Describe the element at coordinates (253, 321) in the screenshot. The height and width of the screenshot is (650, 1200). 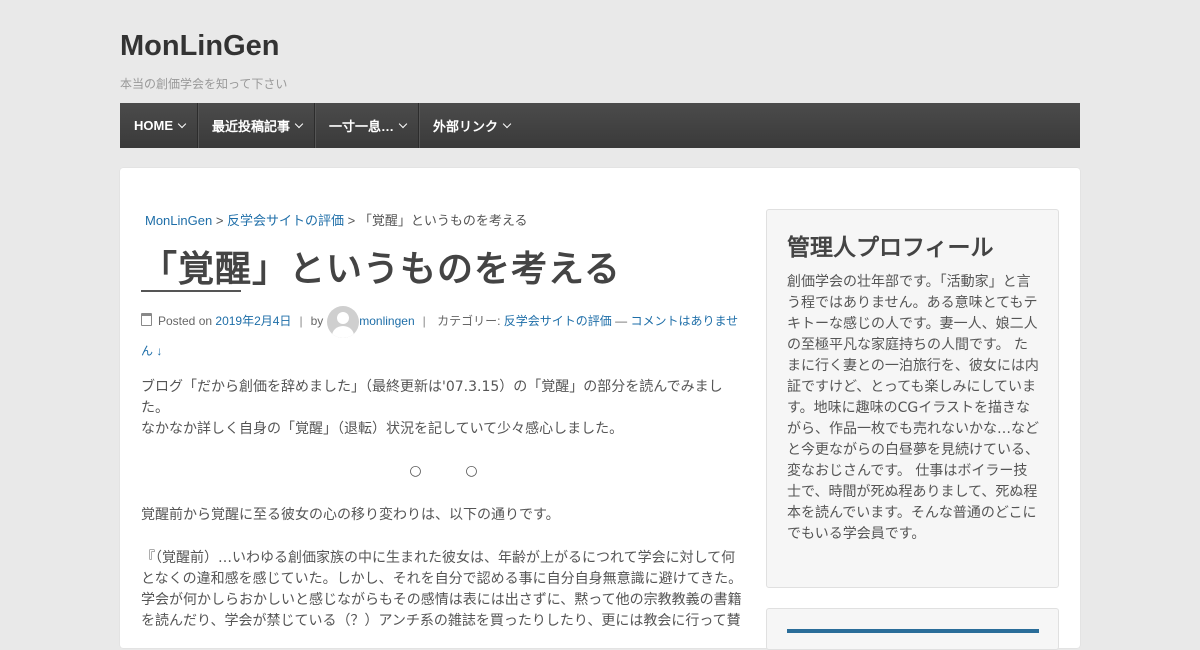
I see `post-date-link: 2019年2月4日` at that location.